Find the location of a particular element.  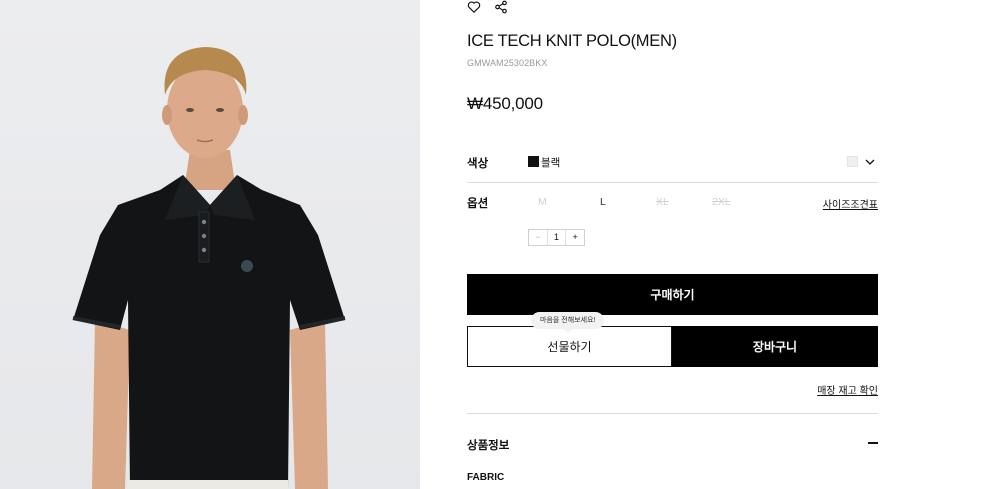

color-thumbnail is located at coordinates (852, 161).